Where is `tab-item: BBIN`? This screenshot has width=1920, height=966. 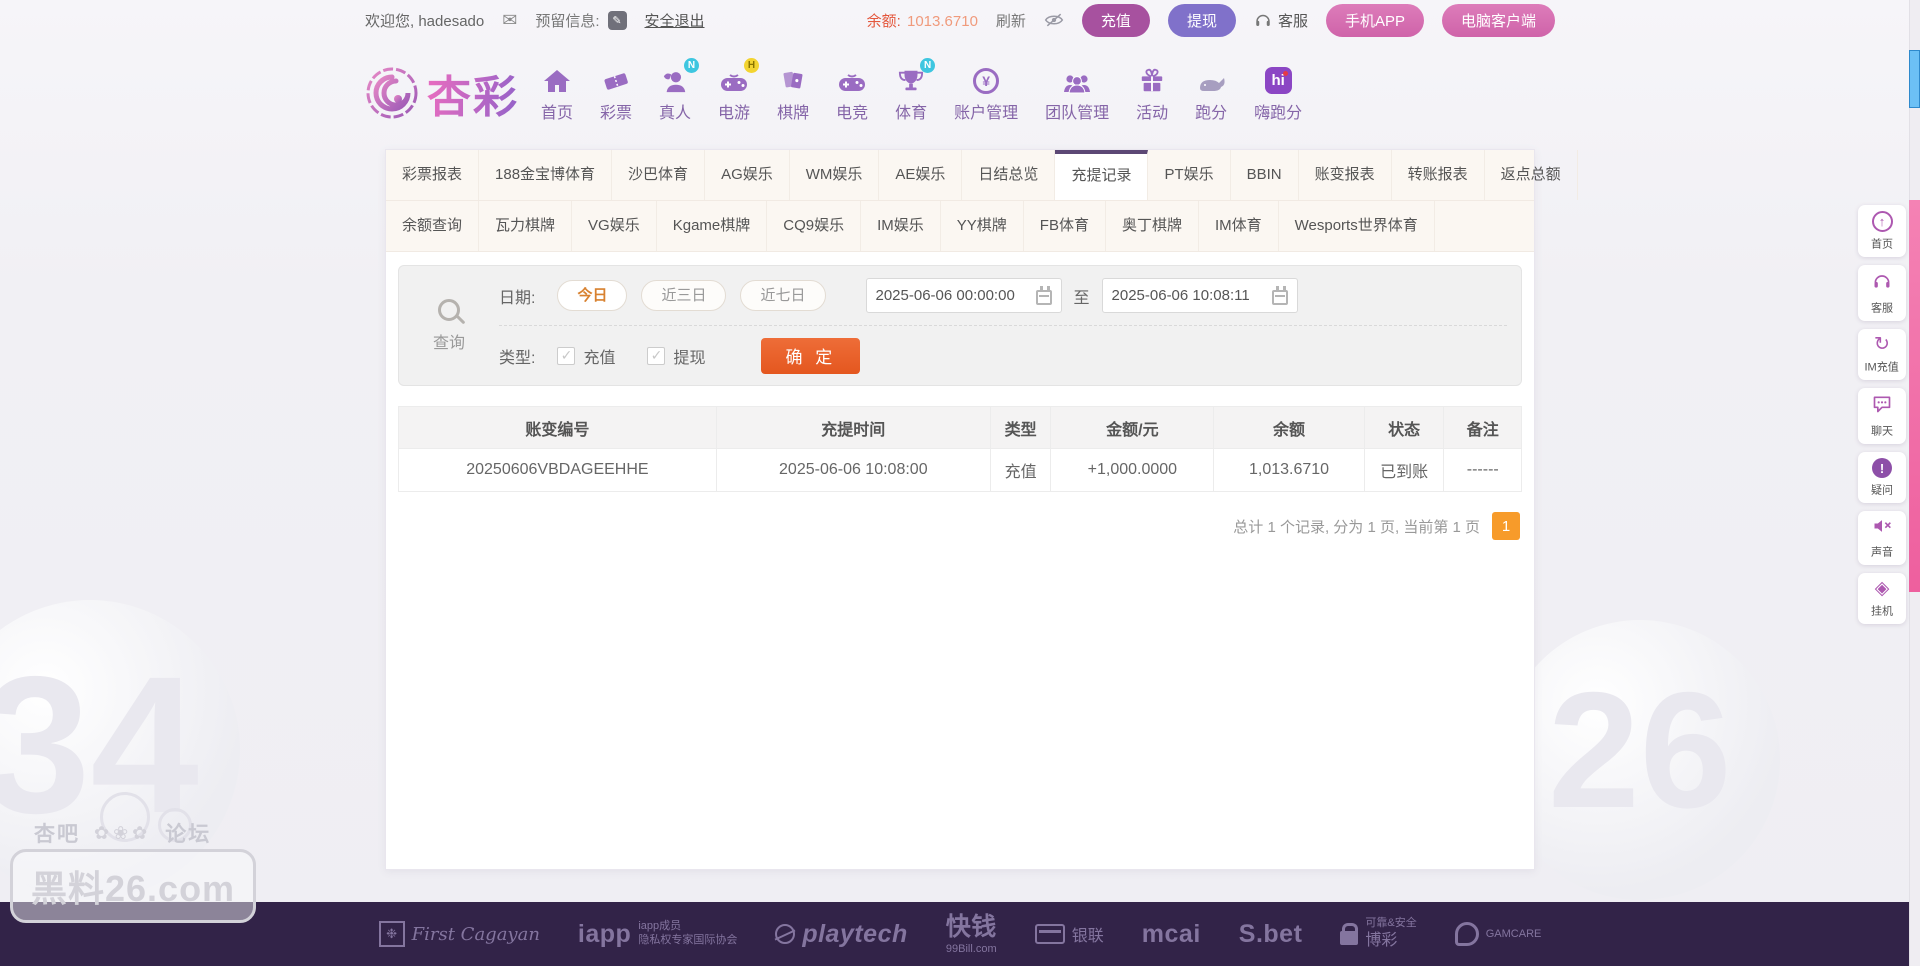
tab-item: BBIN is located at coordinates (1265, 175).